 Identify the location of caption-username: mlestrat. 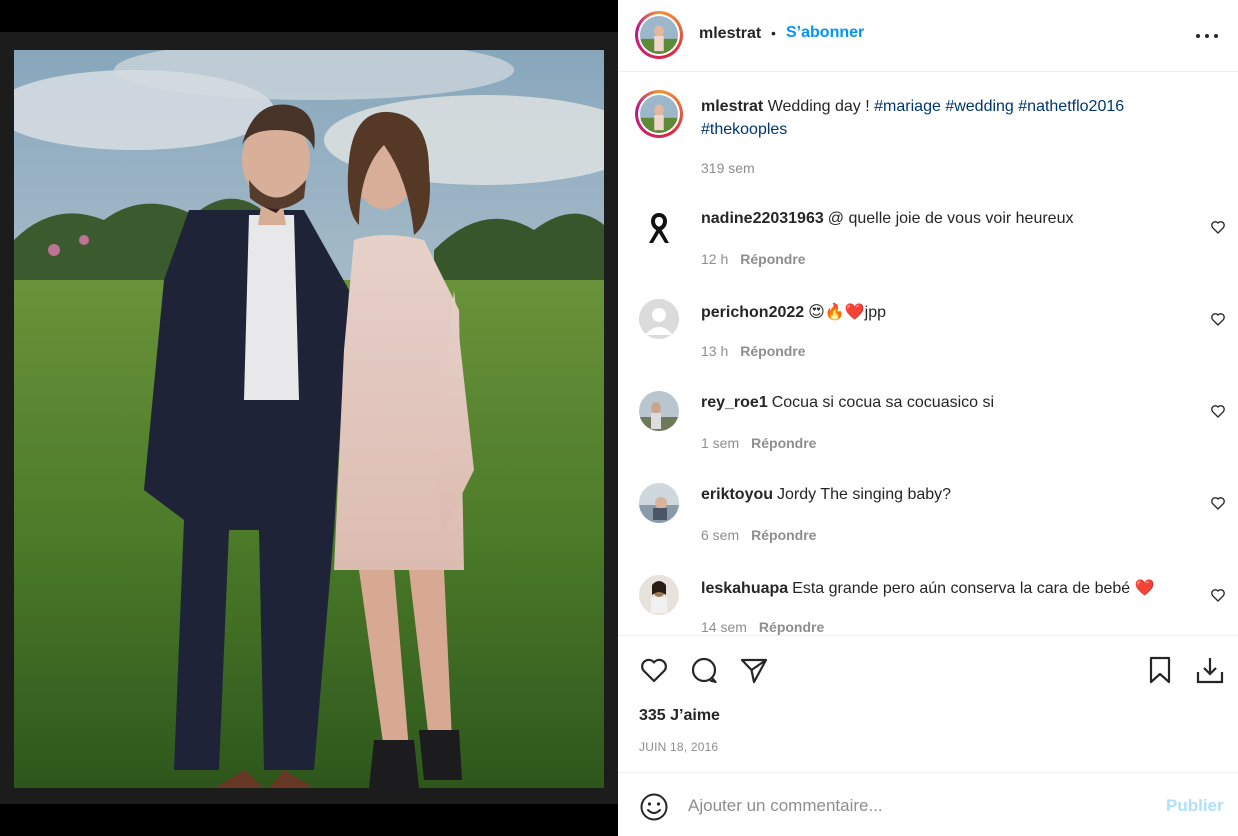
(732, 106).